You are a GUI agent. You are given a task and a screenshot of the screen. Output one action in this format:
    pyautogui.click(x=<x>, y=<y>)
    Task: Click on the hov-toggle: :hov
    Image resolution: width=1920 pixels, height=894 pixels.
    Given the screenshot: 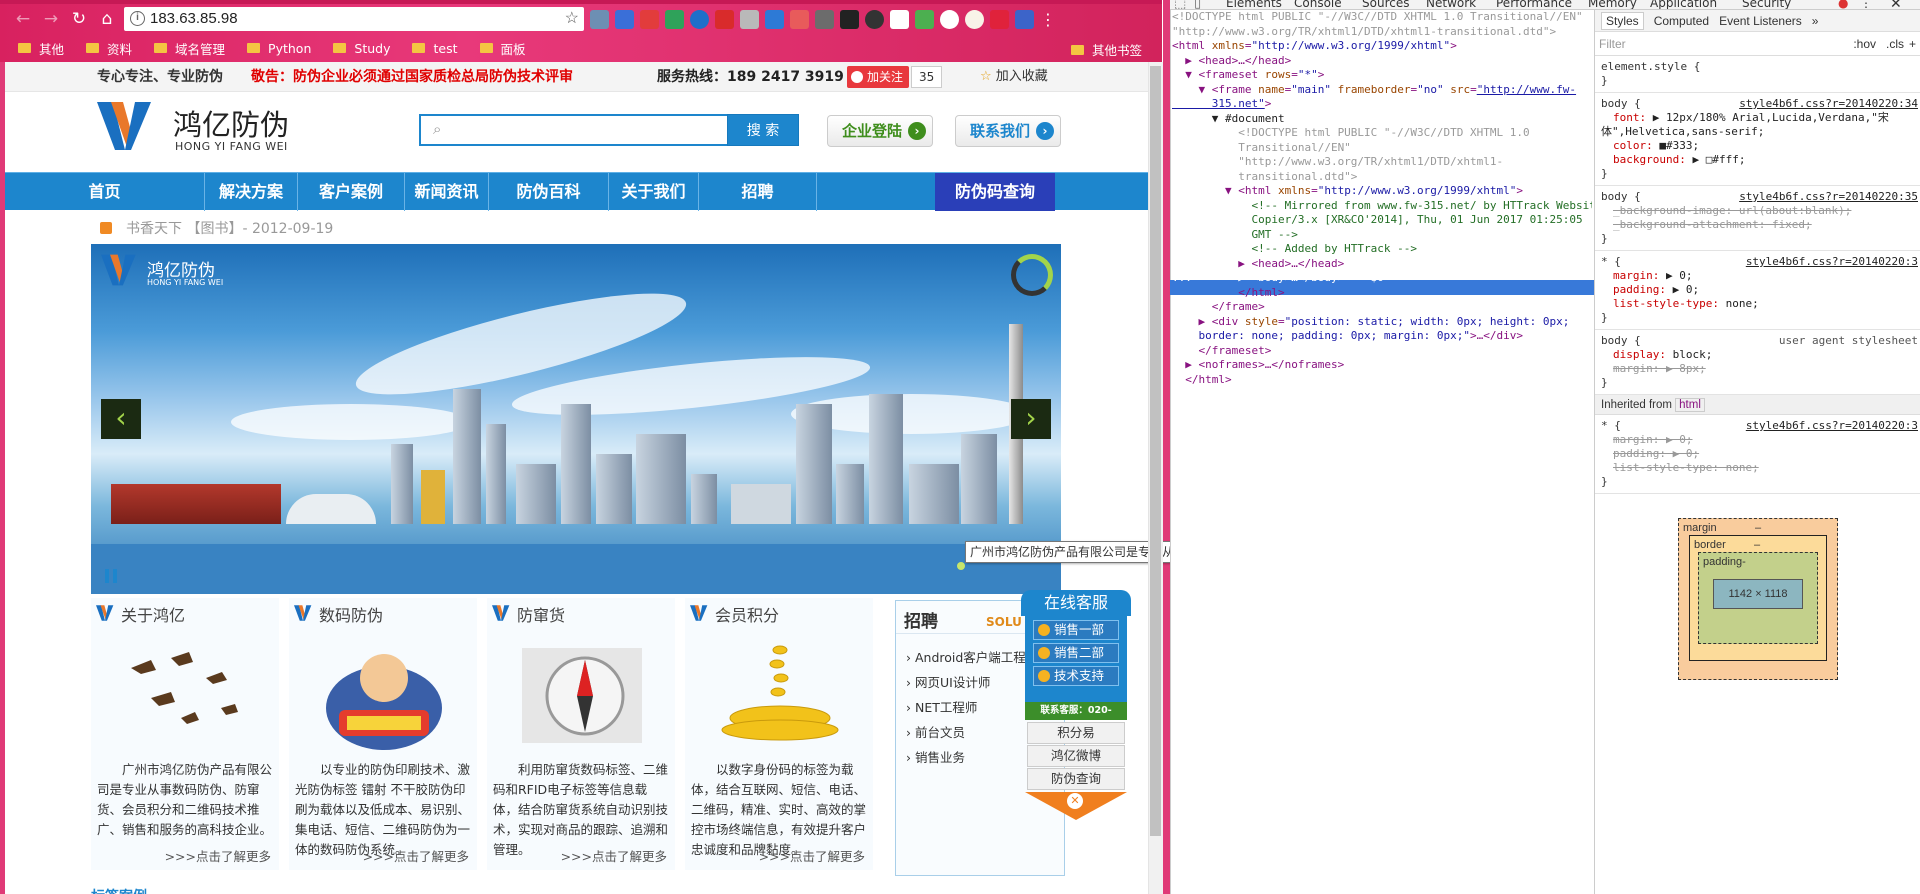 What is the action you would take?
    pyautogui.click(x=1864, y=44)
    